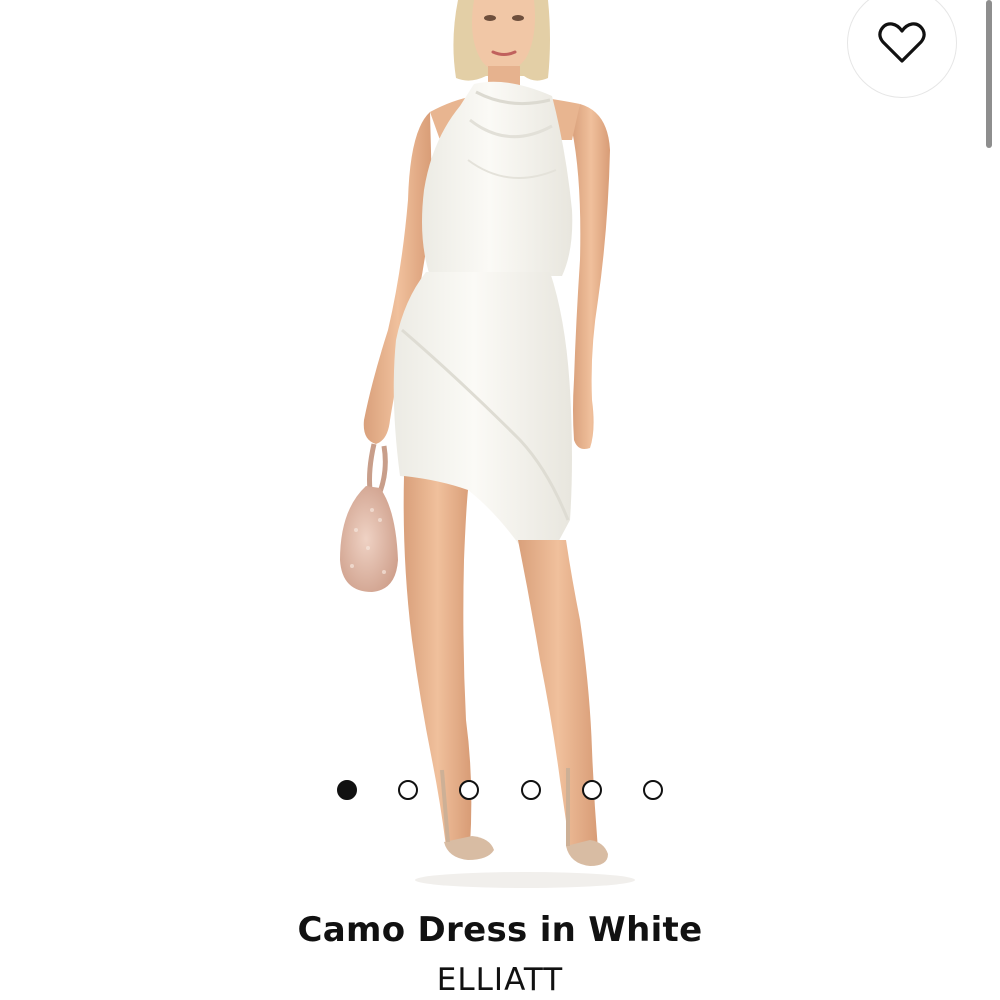 This screenshot has height=1000, width=1000. I want to click on image-pagination, so click(500, 791).